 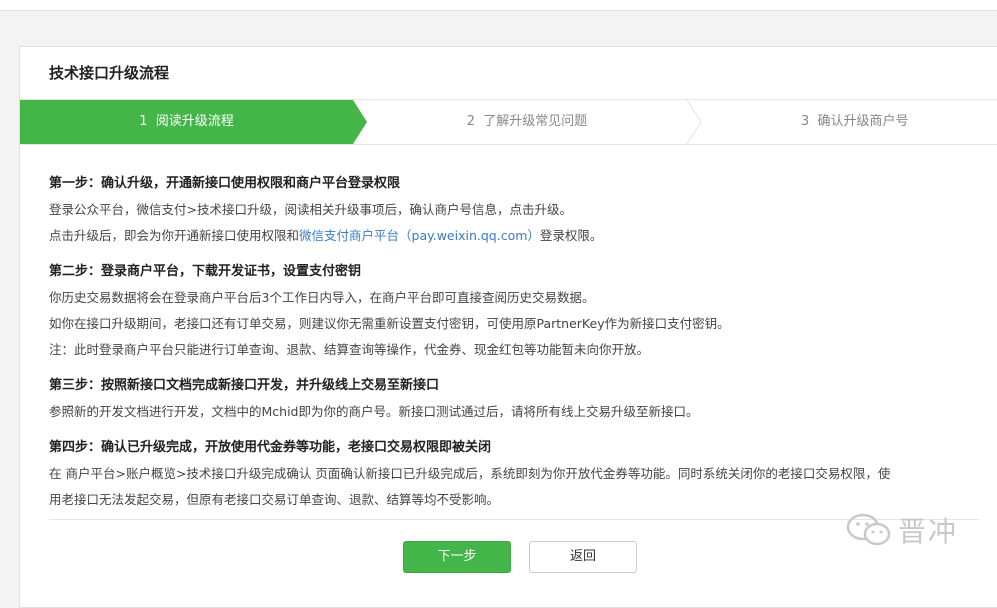 I want to click on step-3: 3 确认升级商户号, so click(x=849, y=122).